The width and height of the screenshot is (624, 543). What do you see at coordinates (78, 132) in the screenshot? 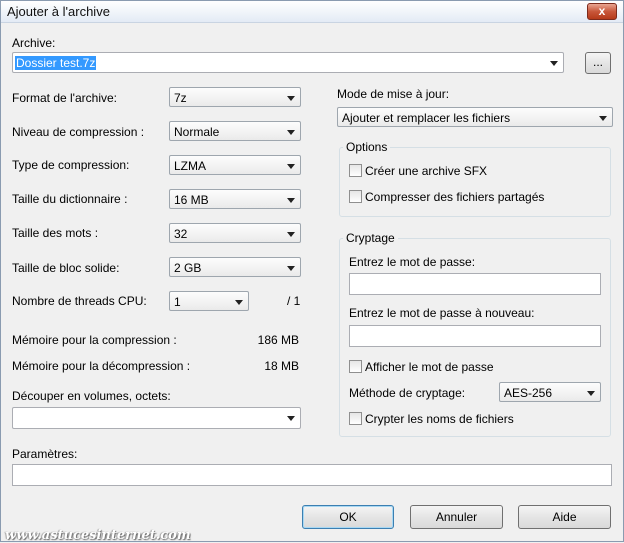
I see `level-label: Niveau de compression :` at bounding box center [78, 132].